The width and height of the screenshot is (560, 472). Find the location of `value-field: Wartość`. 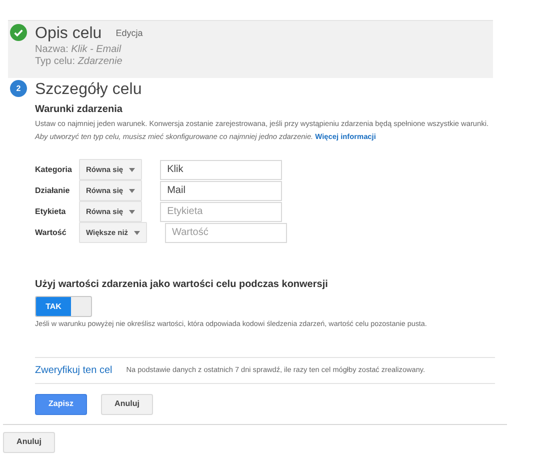

value-field: Wartość is located at coordinates (226, 232).